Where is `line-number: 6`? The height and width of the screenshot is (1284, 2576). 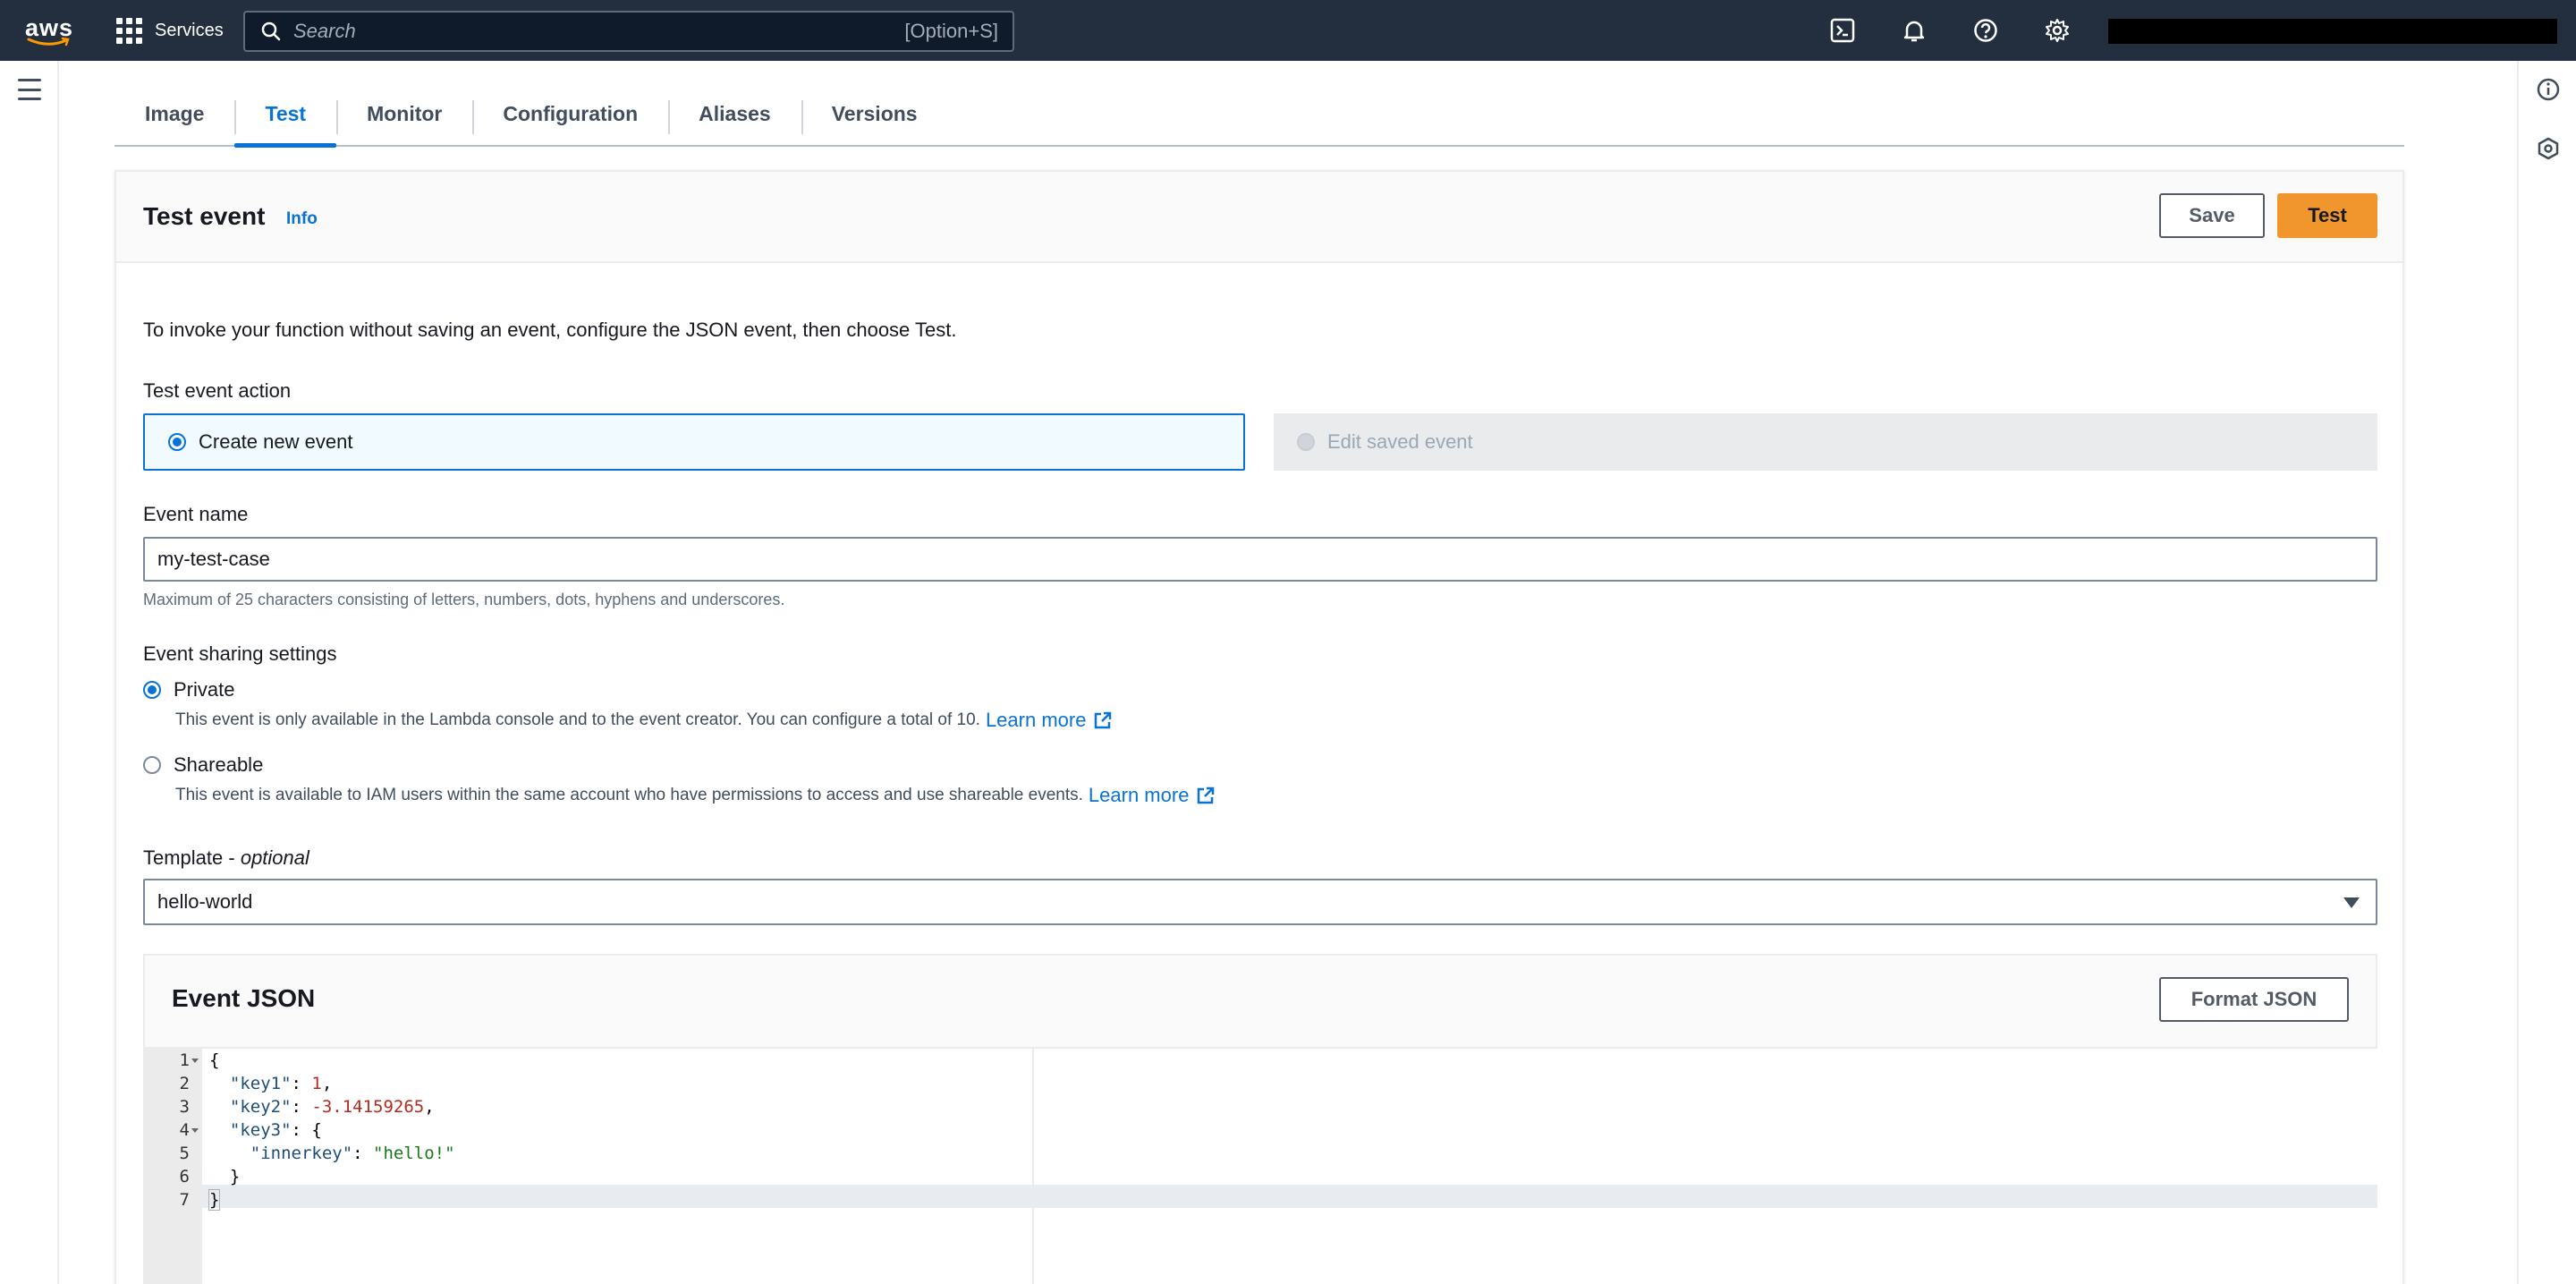 line-number: 6 is located at coordinates (184, 1176).